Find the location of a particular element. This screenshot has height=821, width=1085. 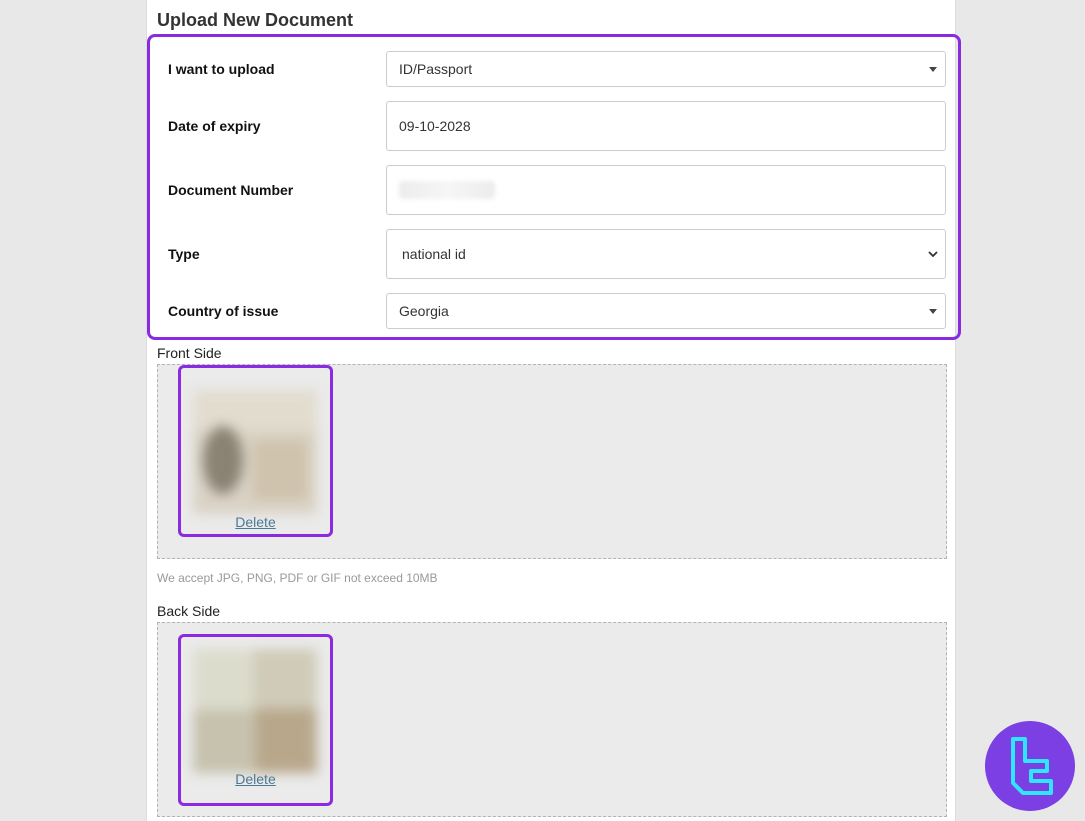

back-side-label: Back Side is located at coordinates (189, 611).